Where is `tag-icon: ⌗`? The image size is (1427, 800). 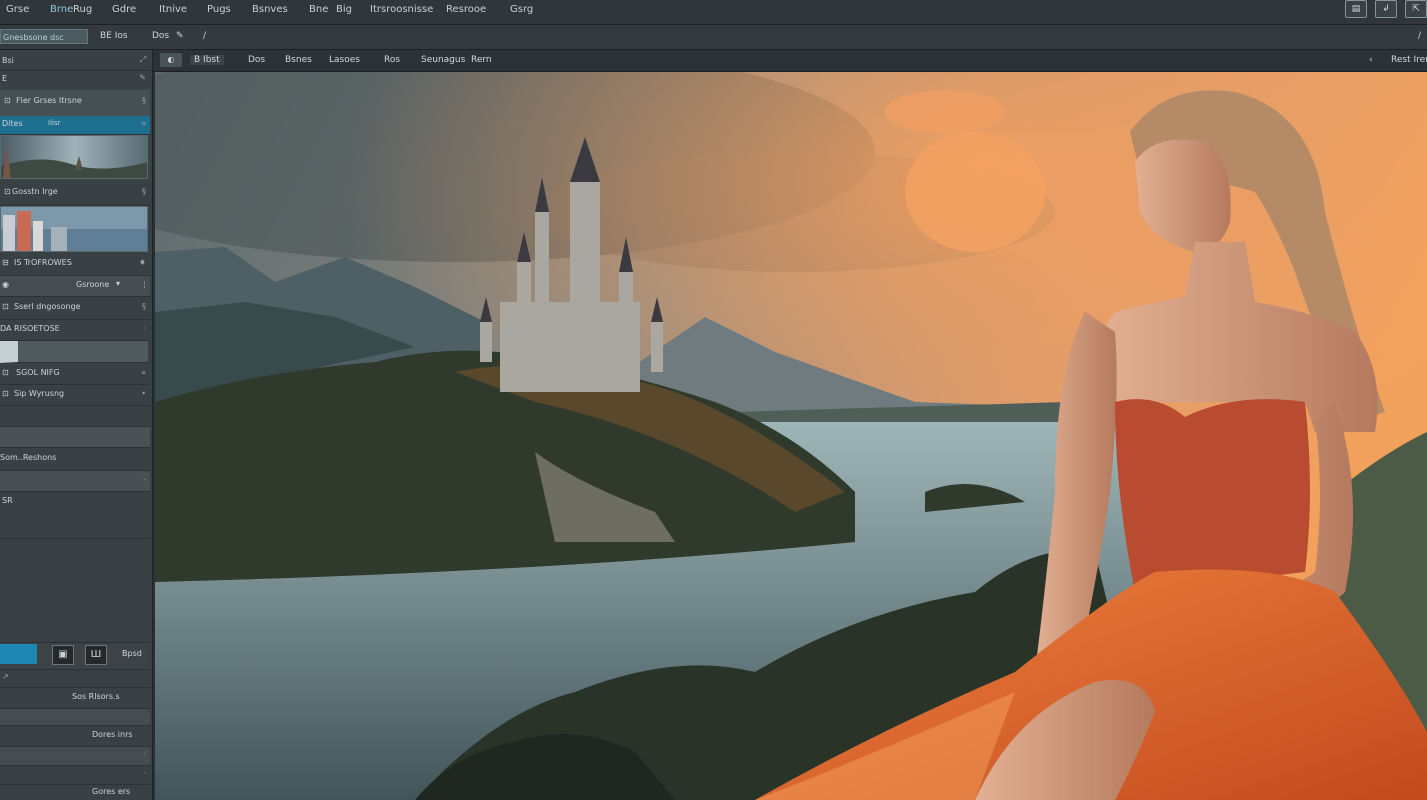 tag-icon: ⌗ is located at coordinates (143, 124).